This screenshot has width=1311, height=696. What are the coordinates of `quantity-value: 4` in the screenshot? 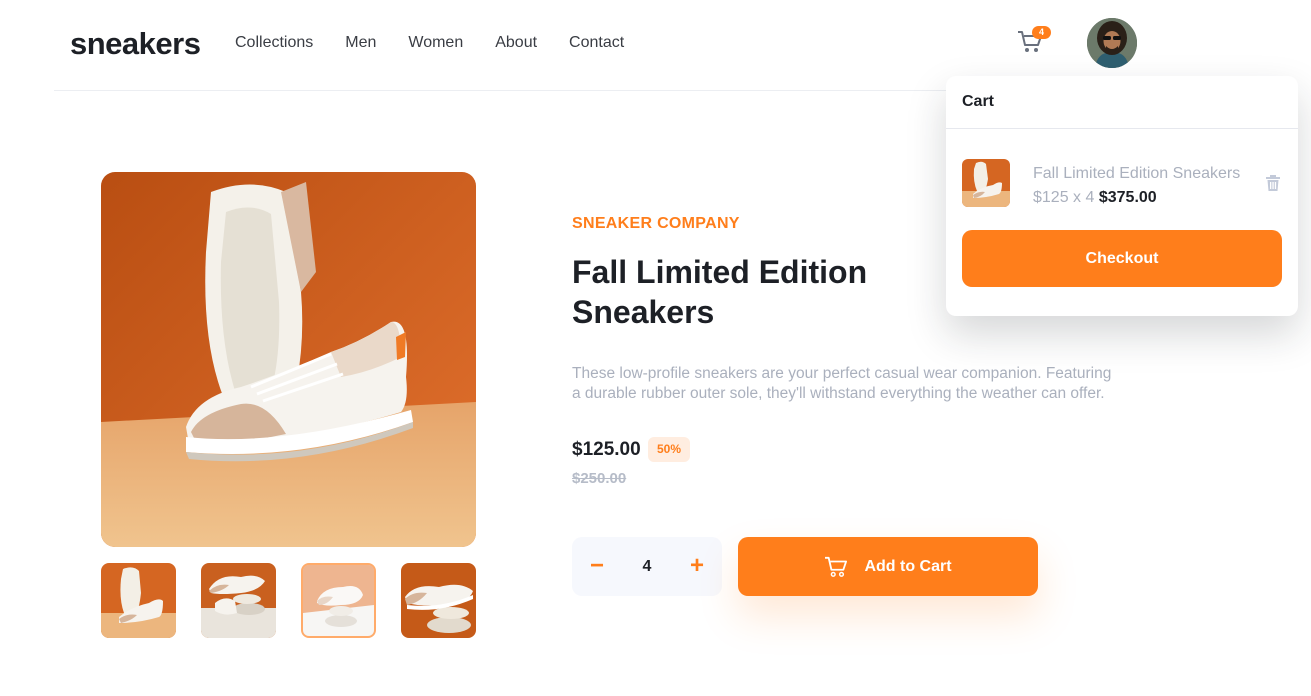 It's located at (647, 566).